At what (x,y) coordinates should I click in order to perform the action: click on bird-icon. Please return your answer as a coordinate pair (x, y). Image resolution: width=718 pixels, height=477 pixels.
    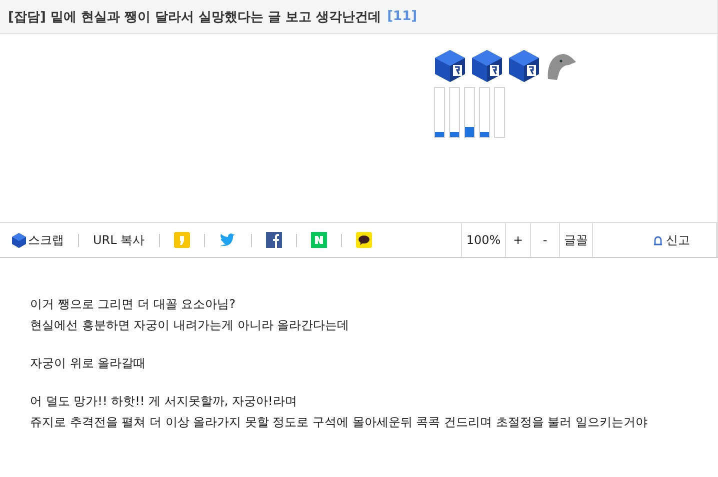
    Looking at the image, I should click on (227, 240).